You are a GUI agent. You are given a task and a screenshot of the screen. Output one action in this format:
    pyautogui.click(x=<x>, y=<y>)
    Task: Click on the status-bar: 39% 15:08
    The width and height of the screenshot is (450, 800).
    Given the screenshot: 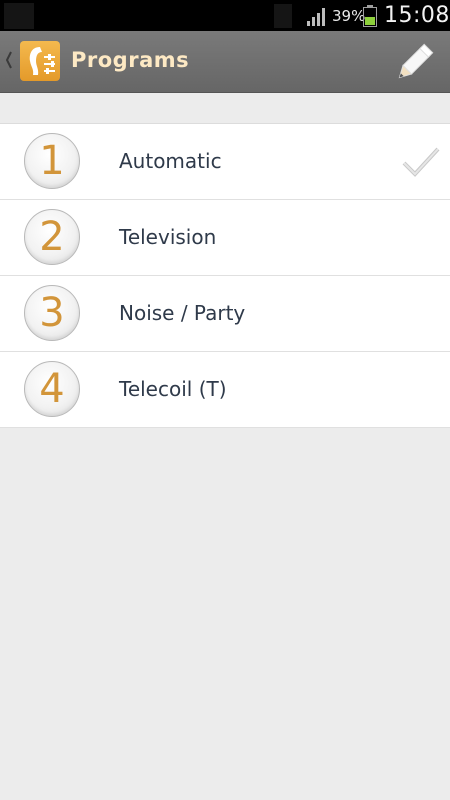 What is the action you would take?
    pyautogui.click(x=225, y=15)
    